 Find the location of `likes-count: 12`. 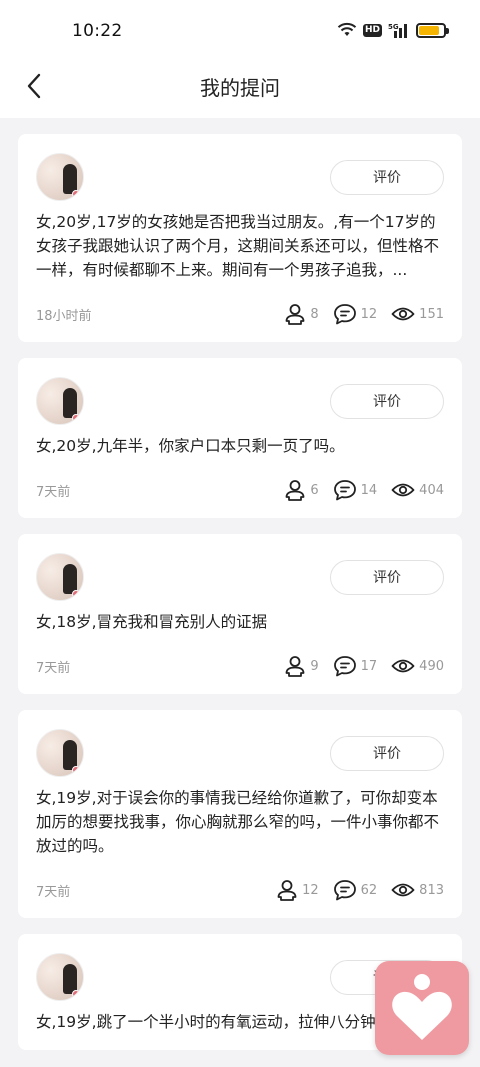

likes-count: 12 is located at coordinates (310, 890).